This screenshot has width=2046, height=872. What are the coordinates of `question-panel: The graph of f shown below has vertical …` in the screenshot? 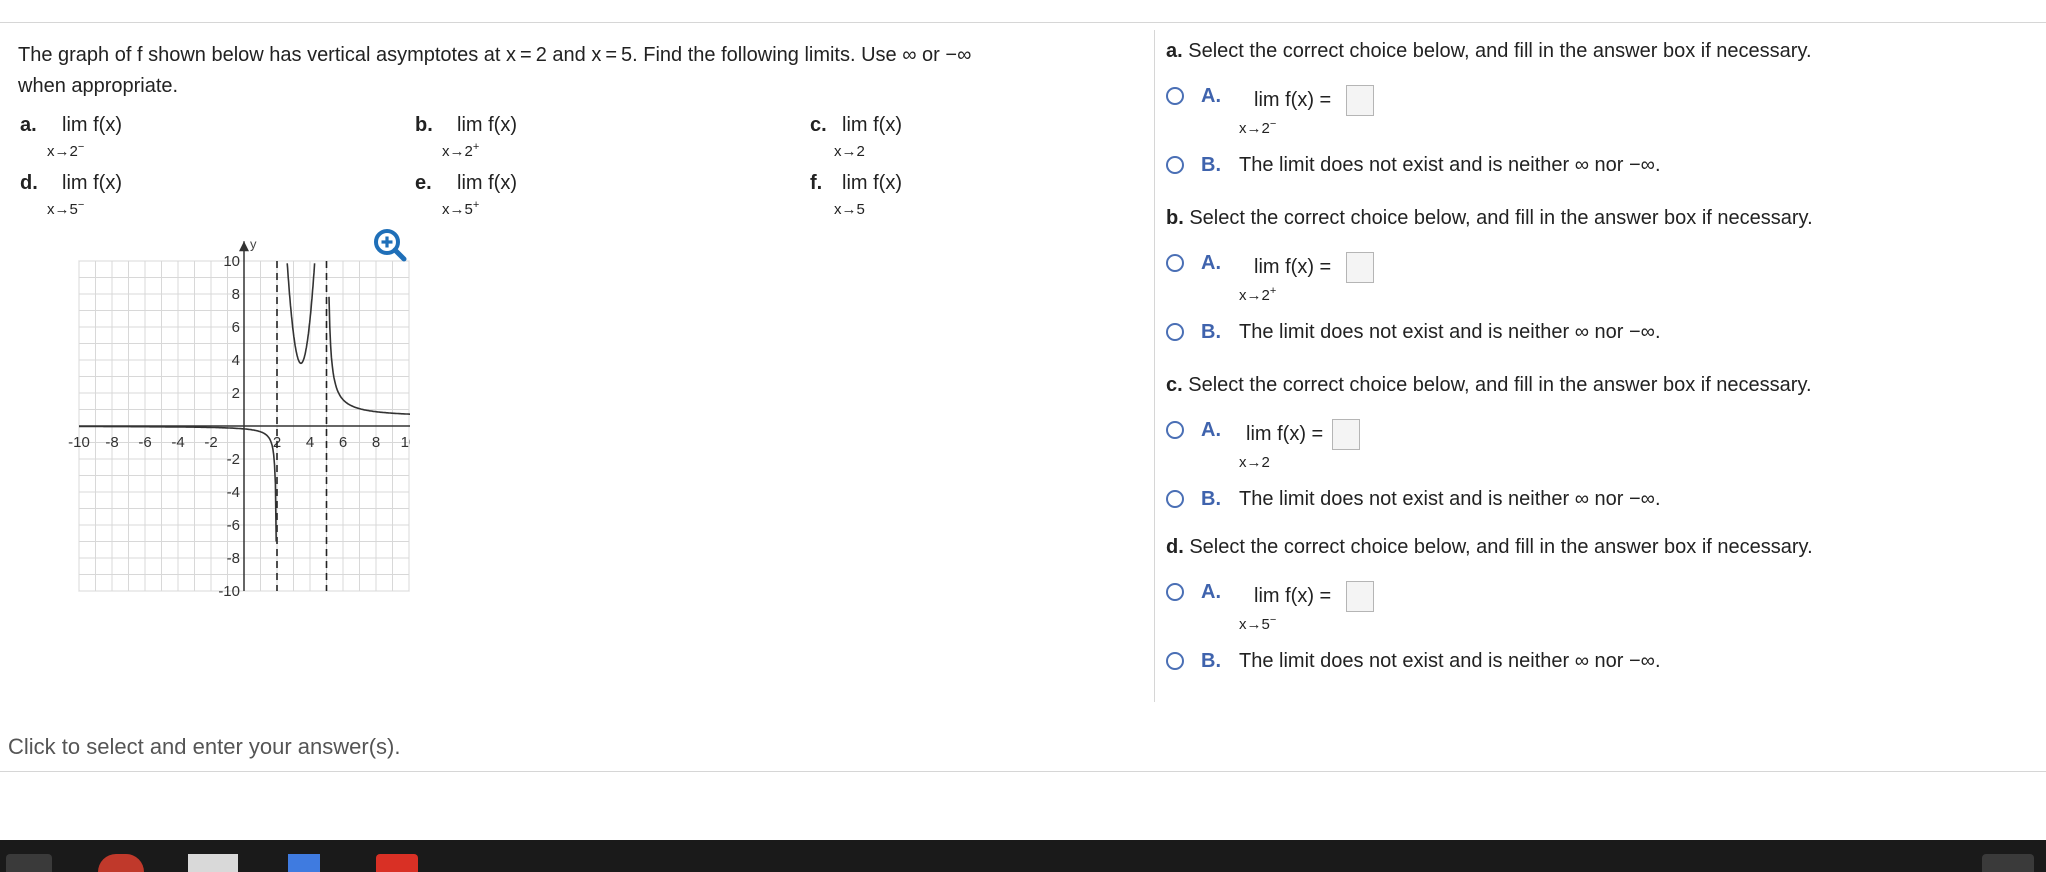 It's located at (578, 71).